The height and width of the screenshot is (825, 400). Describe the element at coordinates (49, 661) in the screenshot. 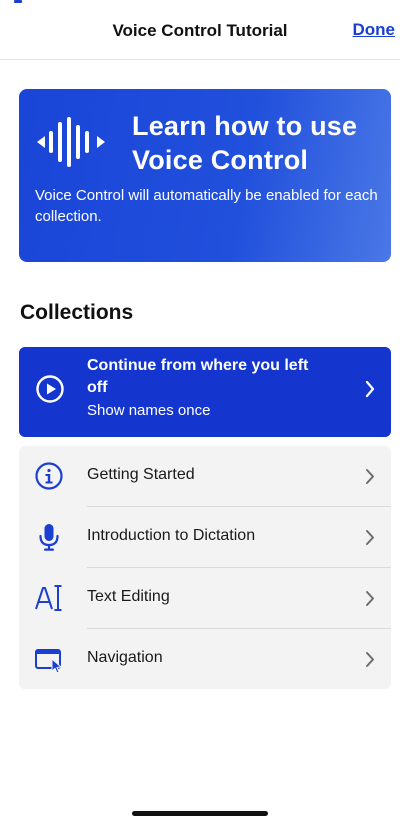

I see `window-pointer-icon` at that location.